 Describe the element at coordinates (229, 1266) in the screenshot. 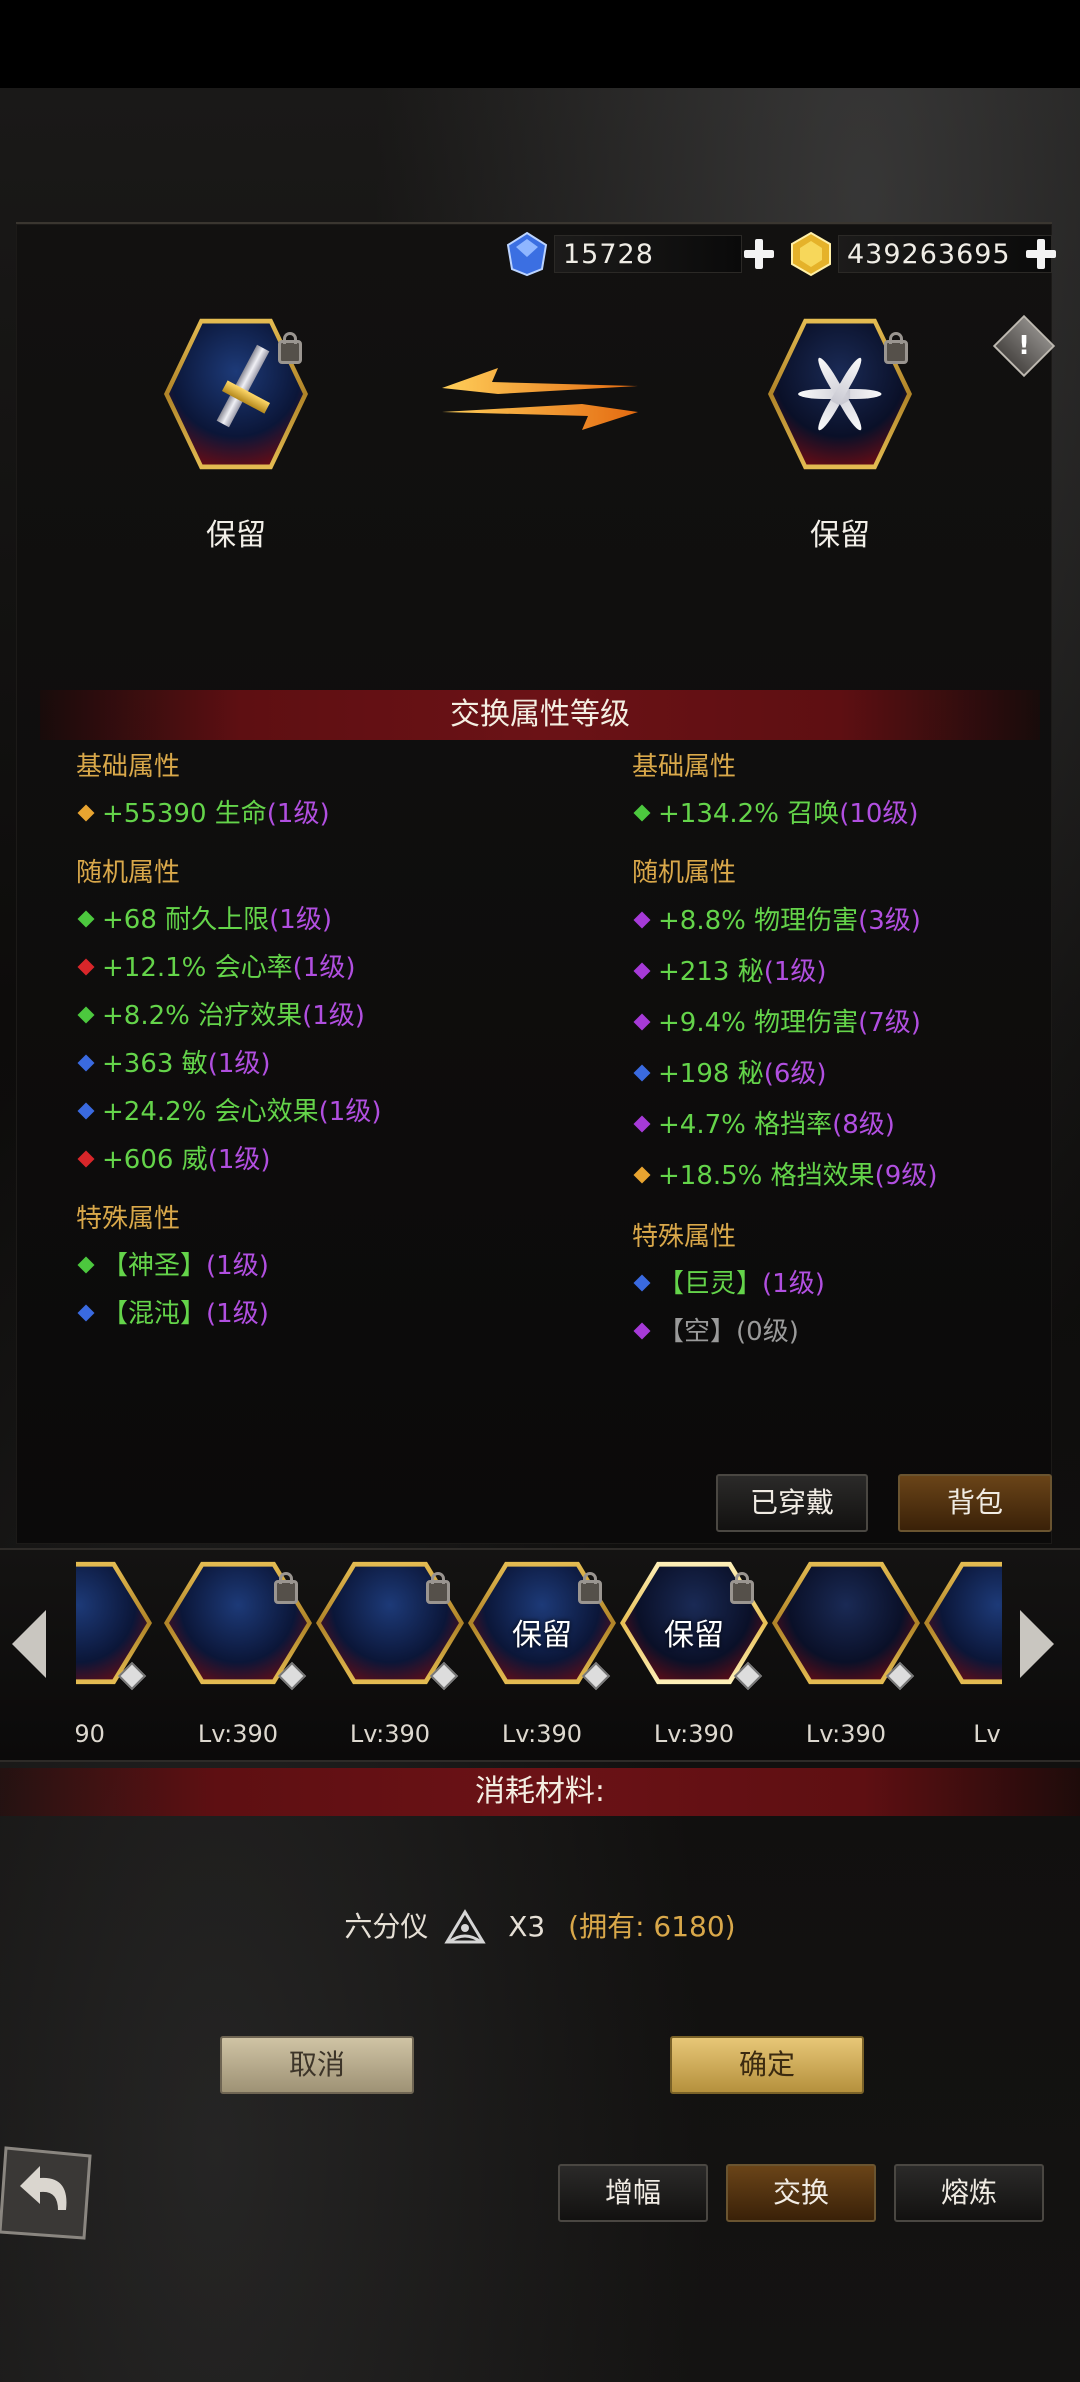

I see `attr-row: 【神圣】(1级)` at that location.